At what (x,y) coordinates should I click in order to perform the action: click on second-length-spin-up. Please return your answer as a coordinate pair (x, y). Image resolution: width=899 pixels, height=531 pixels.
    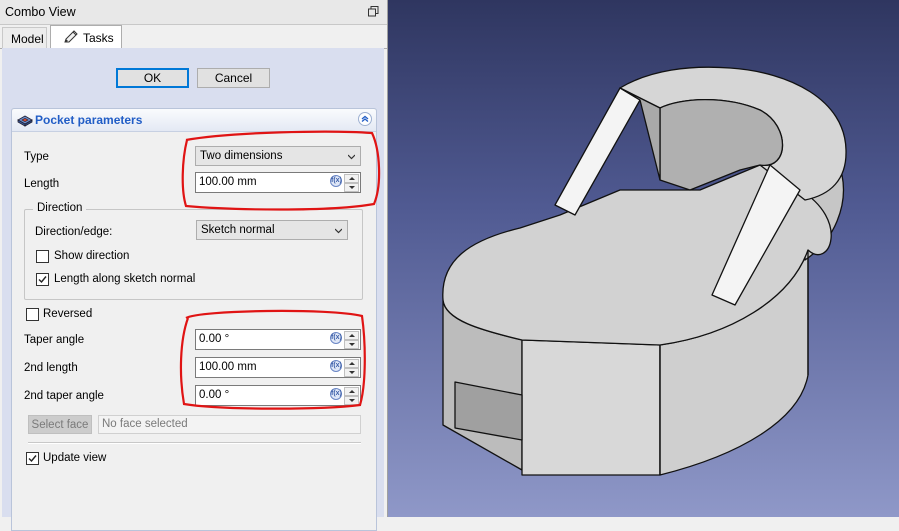
    Looking at the image, I should click on (351, 363).